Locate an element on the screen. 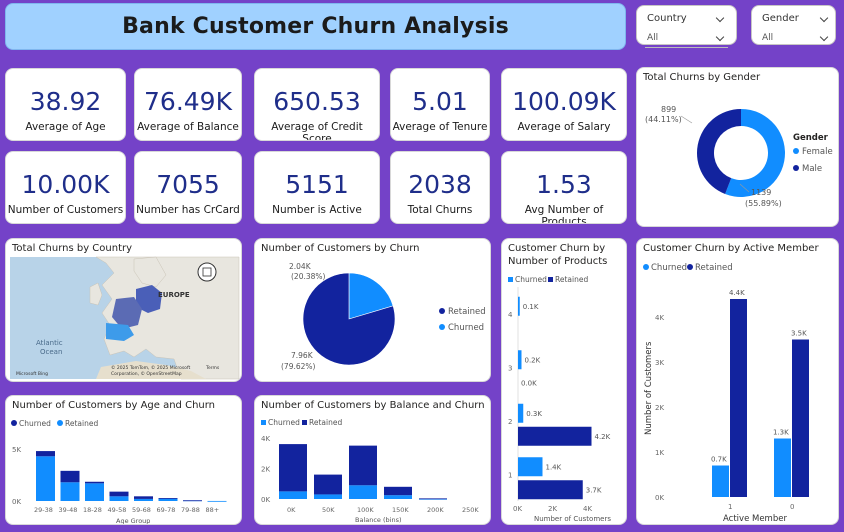 This screenshot has height=532, width=844. legend-swatch-churned is located at coordinates (510, 279).